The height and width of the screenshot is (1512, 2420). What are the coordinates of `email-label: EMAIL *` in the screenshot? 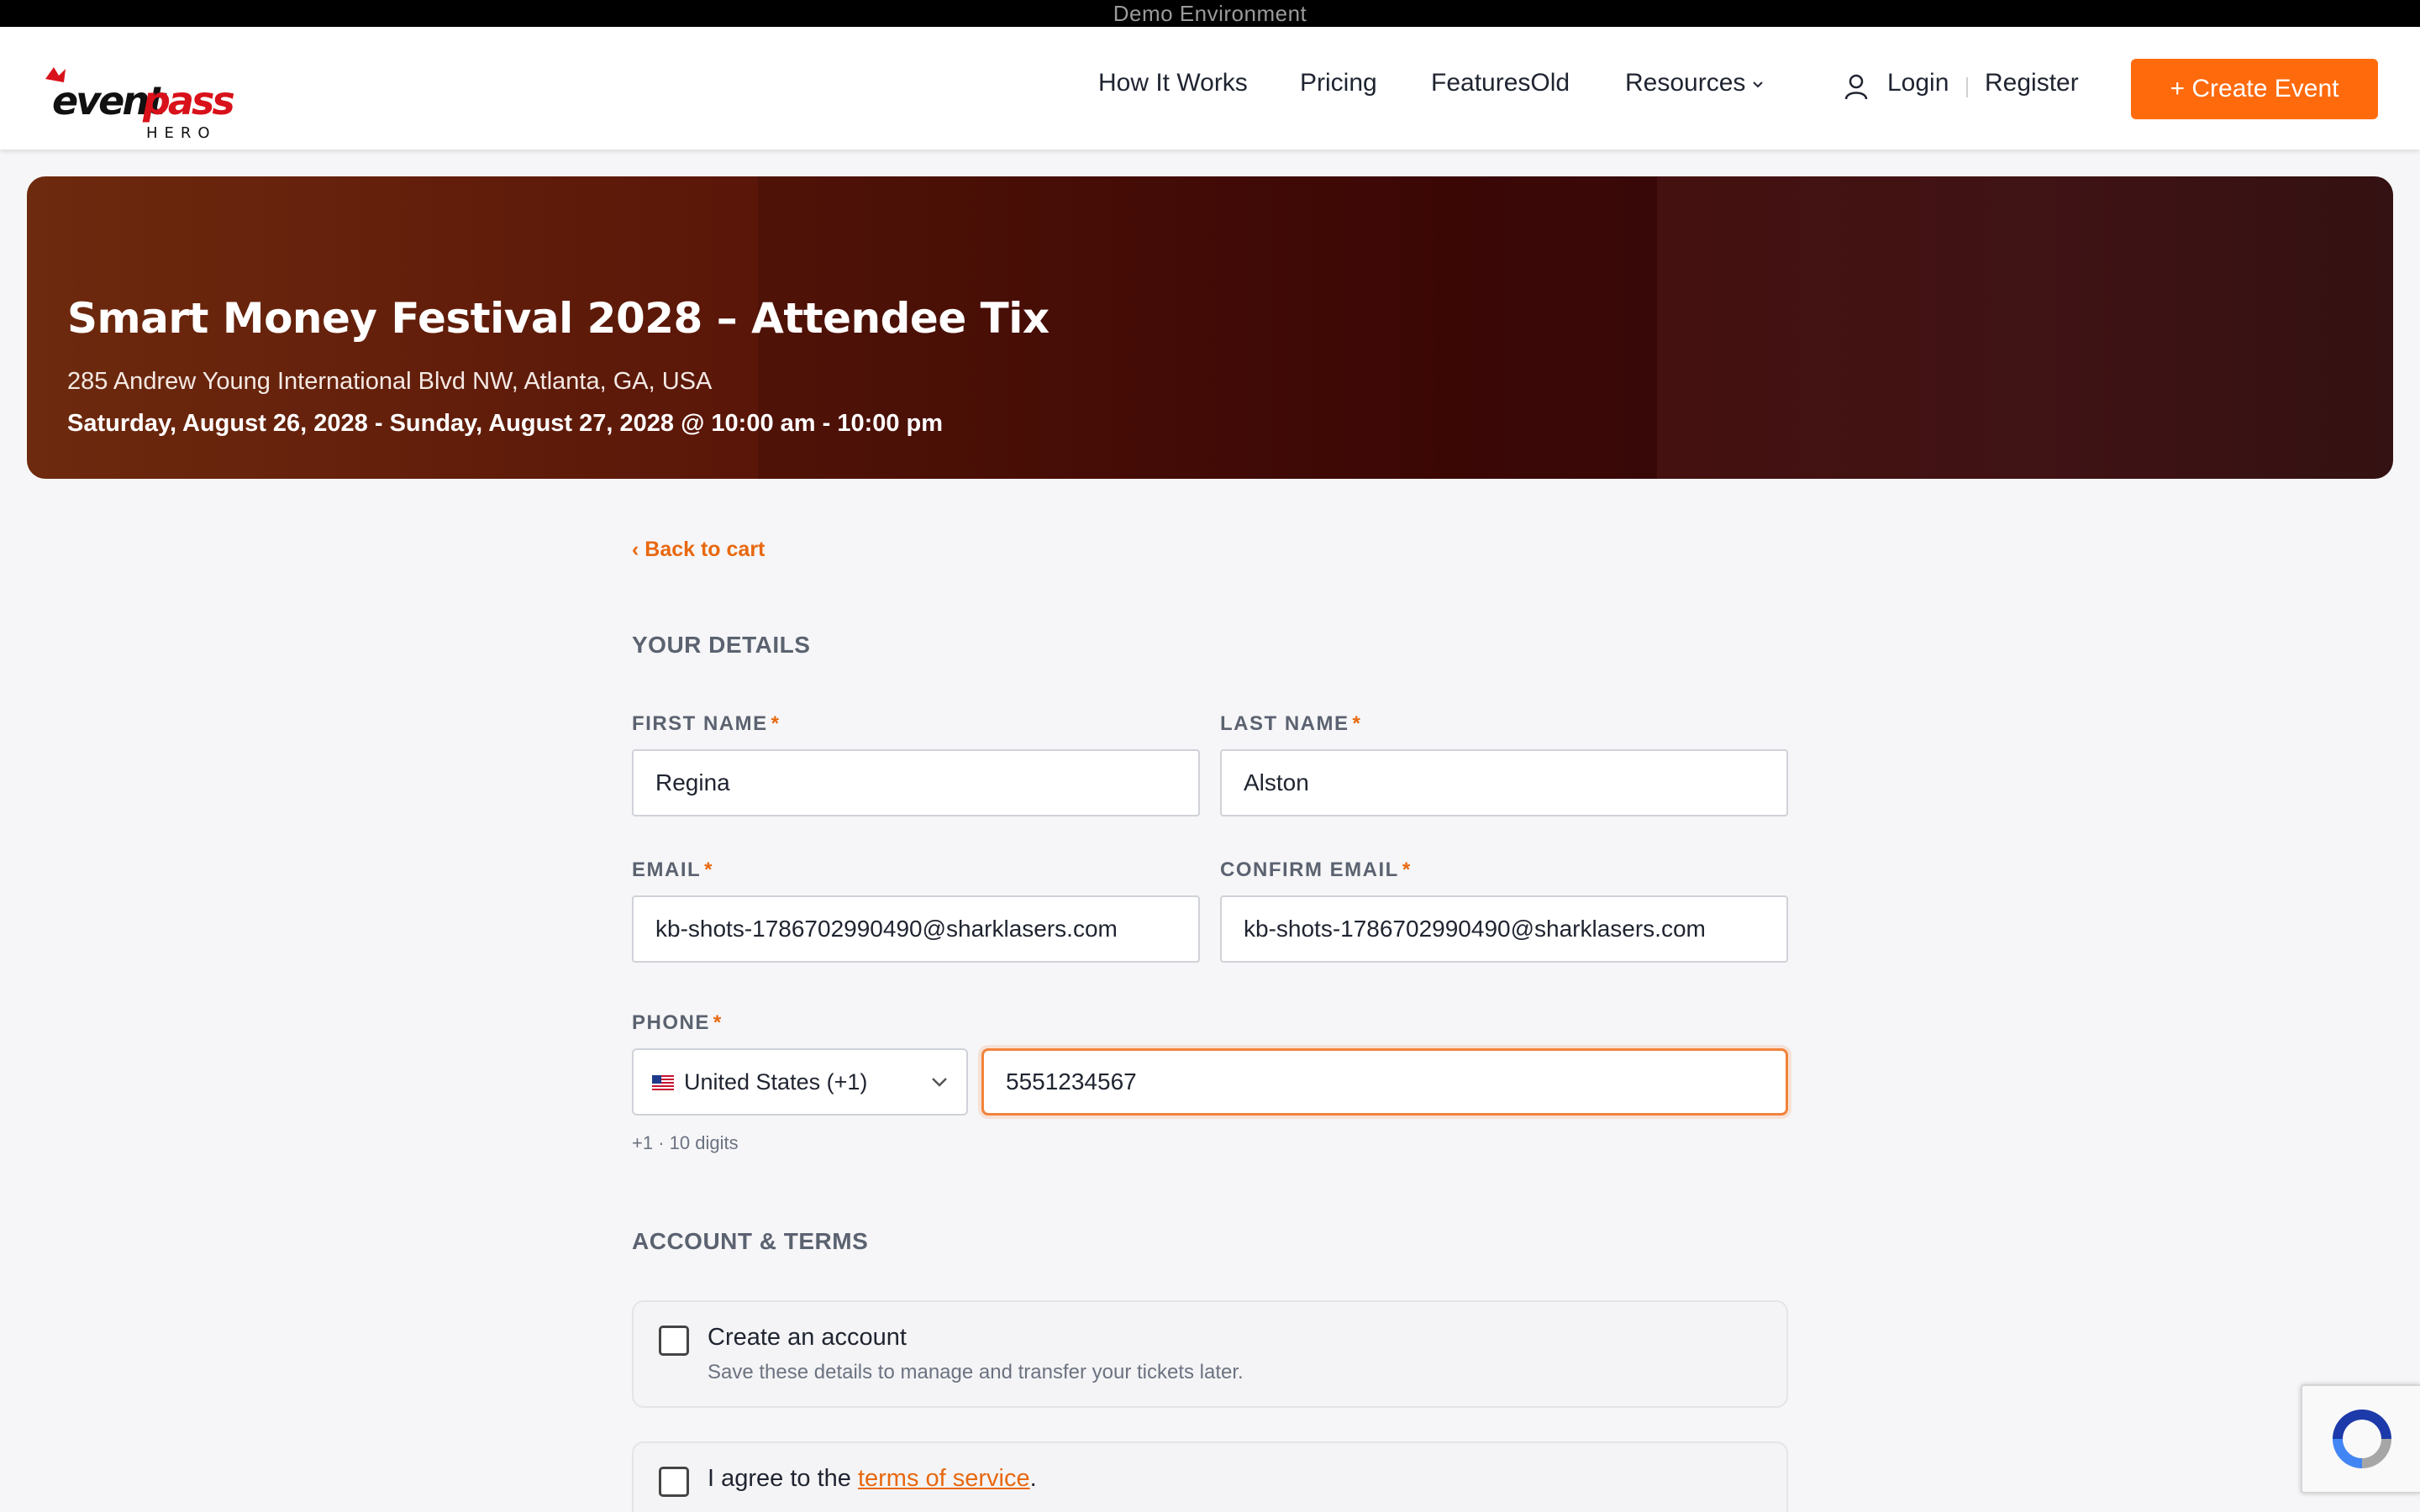 It's located at (673, 870).